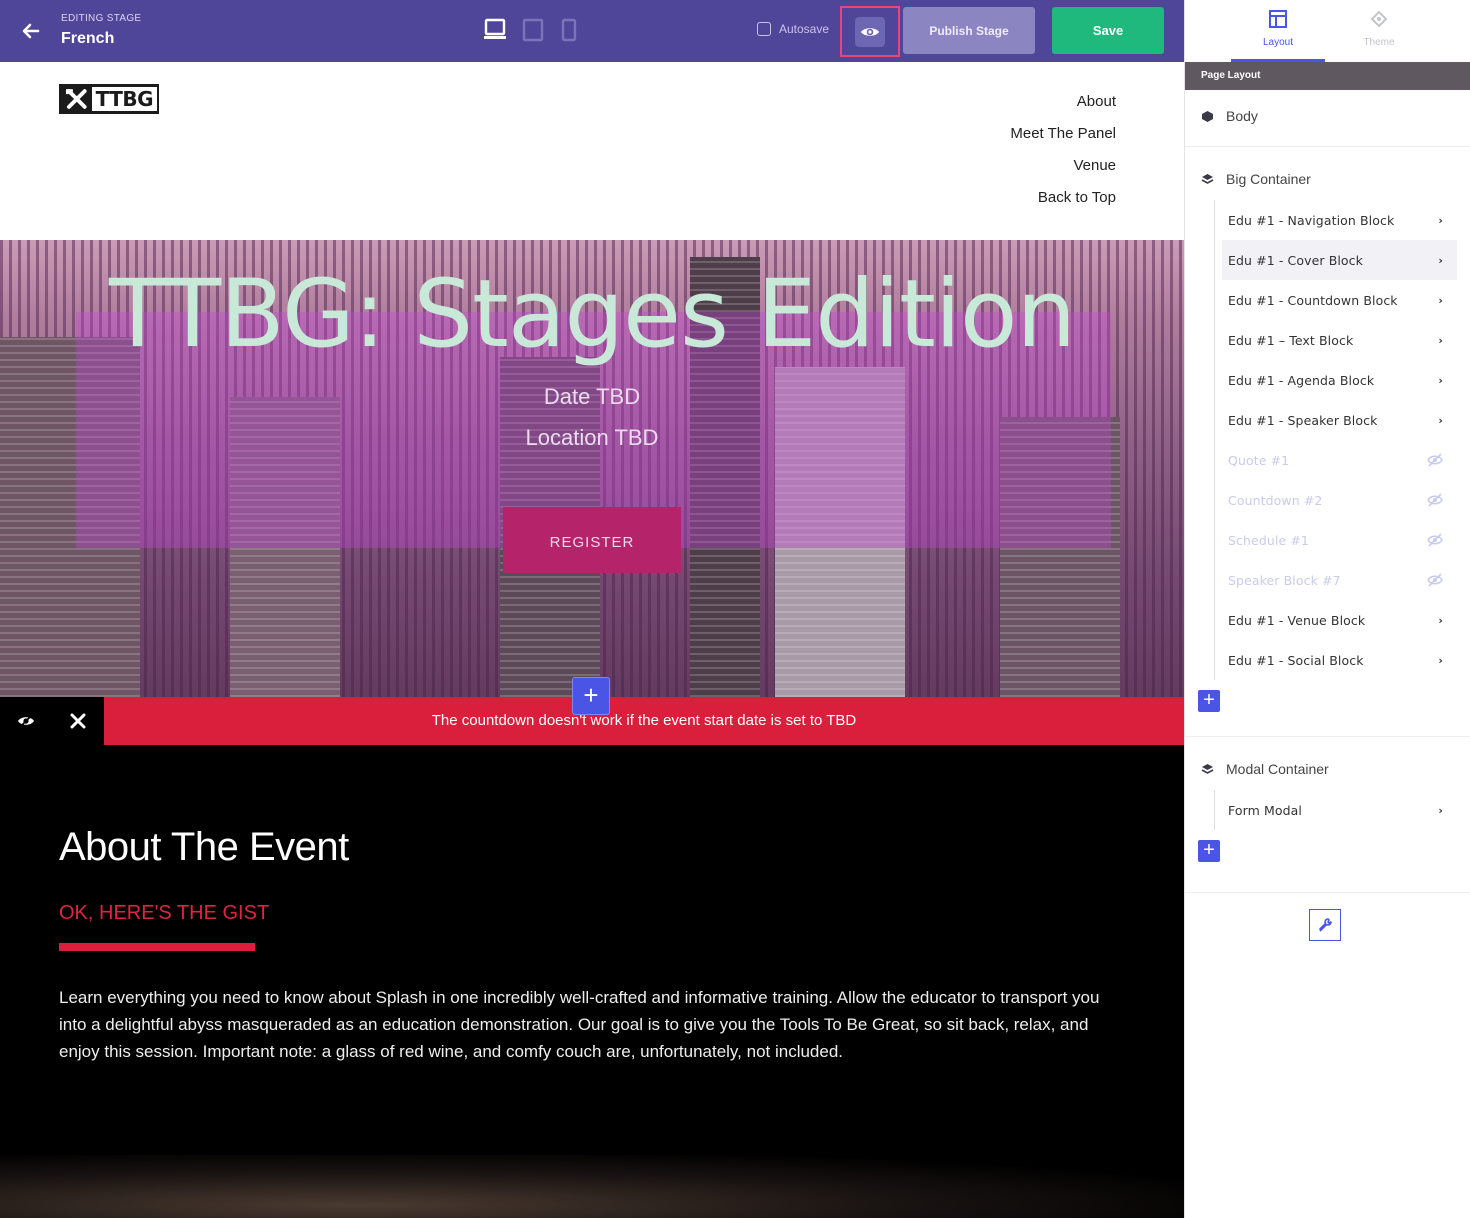 The height and width of the screenshot is (1218, 1470). Describe the element at coordinates (1339, 500) in the screenshot. I see `layout-item-hidden: Countdown #2` at that location.